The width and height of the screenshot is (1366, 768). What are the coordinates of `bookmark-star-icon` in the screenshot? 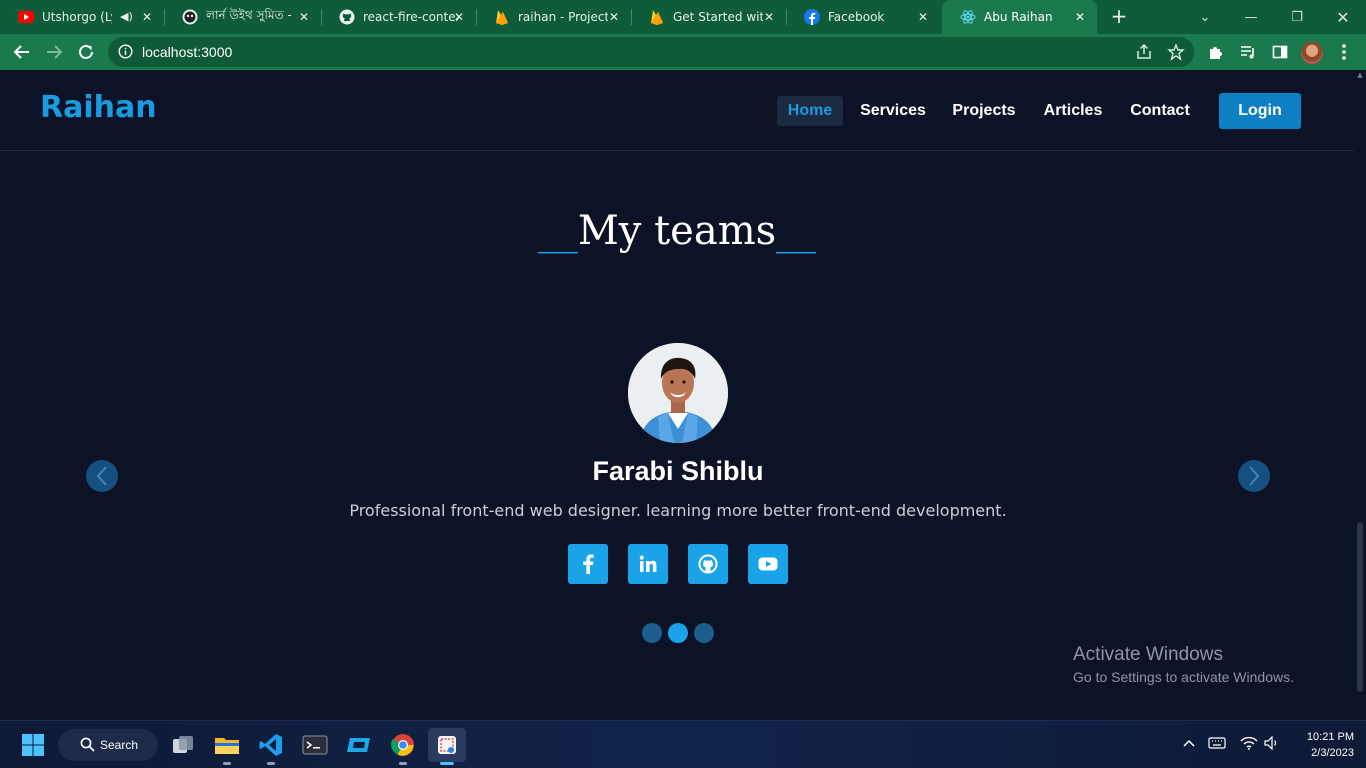 It's located at (1176, 52).